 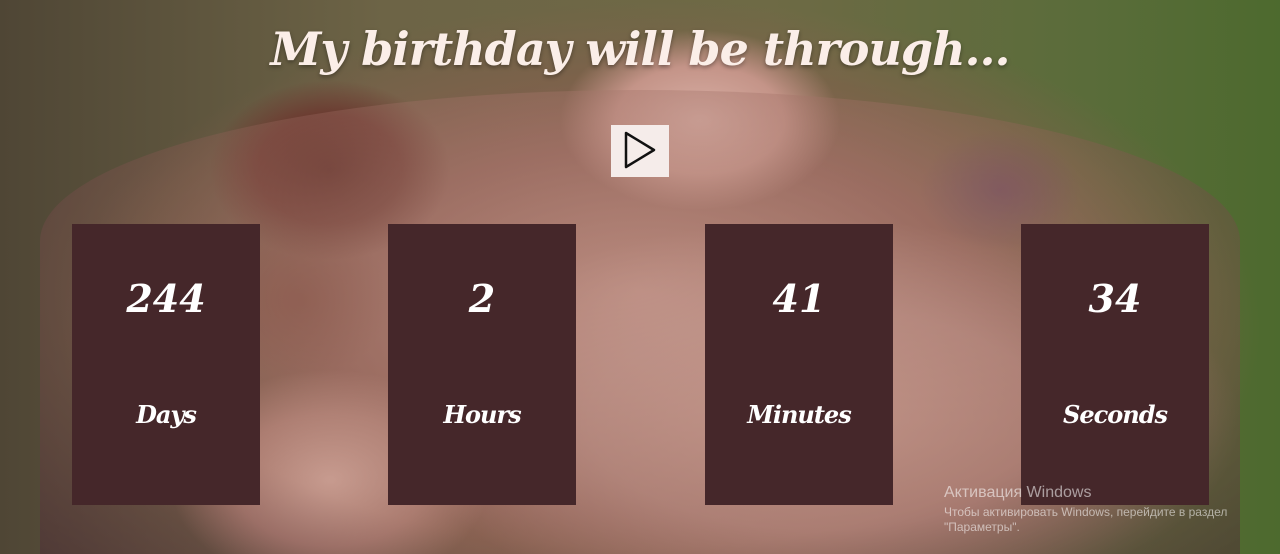 What do you see at coordinates (1018, 492) in the screenshot?
I see `watermark-title: Активация Windows` at bounding box center [1018, 492].